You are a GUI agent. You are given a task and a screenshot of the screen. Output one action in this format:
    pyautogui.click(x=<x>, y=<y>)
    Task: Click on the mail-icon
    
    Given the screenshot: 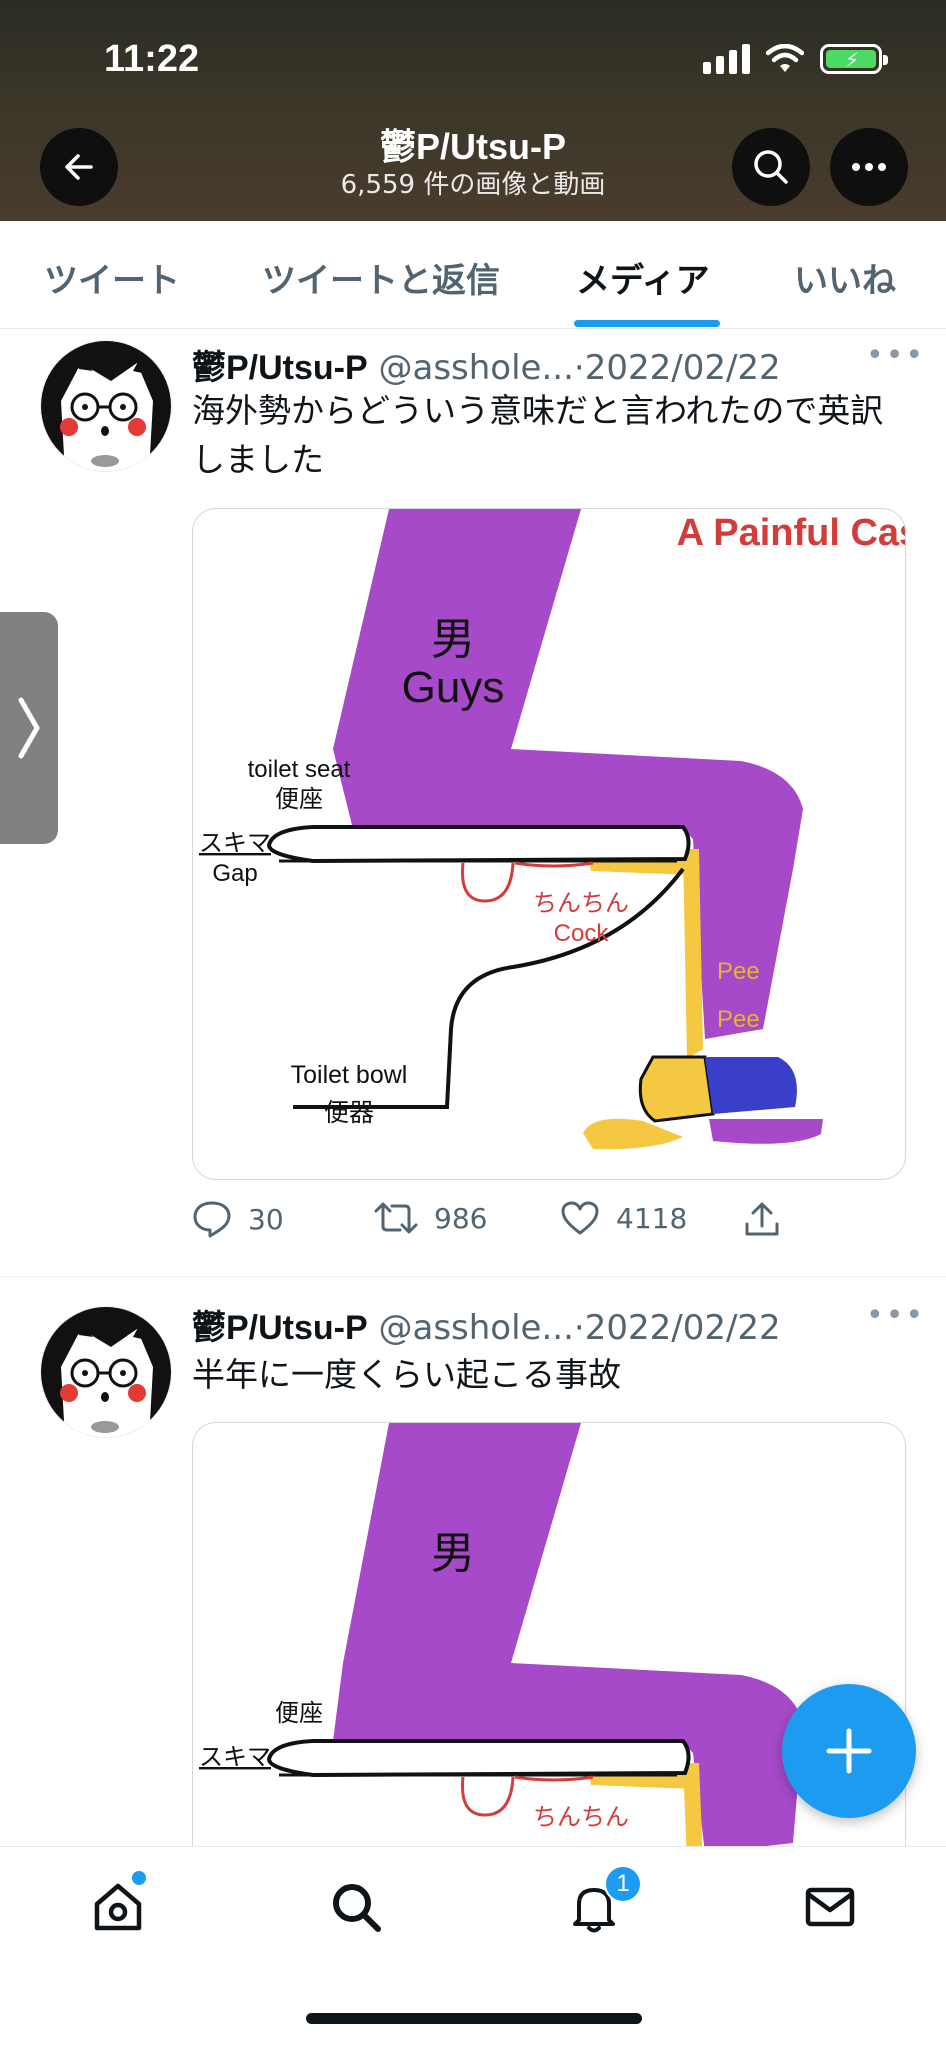 What is the action you would take?
    pyautogui.click(x=830, y=1907)
    